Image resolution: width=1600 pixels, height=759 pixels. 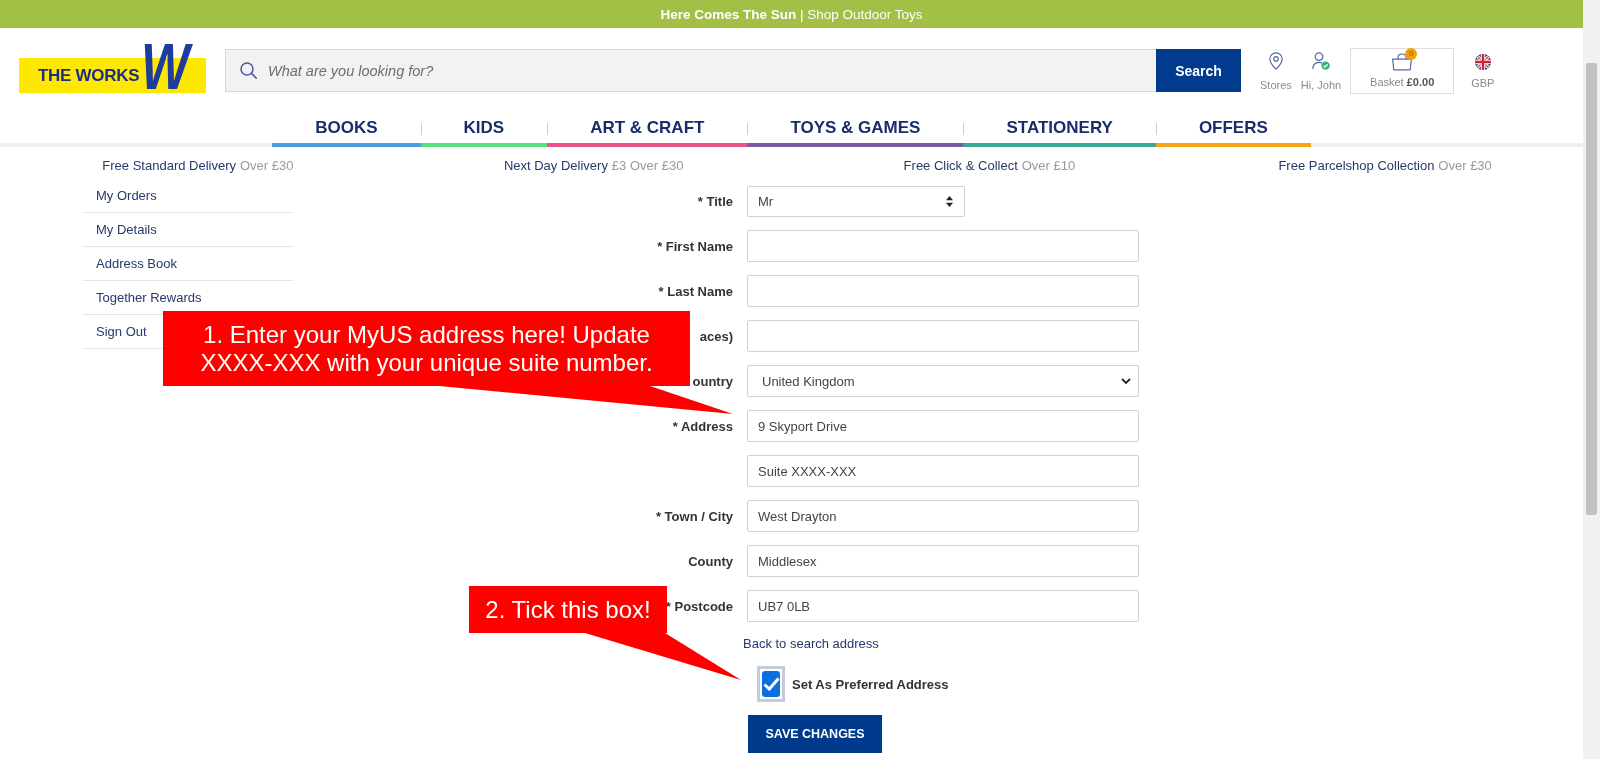 I want to click on delivery-offer: Next Day Delivery, so click(x=555, y=165).